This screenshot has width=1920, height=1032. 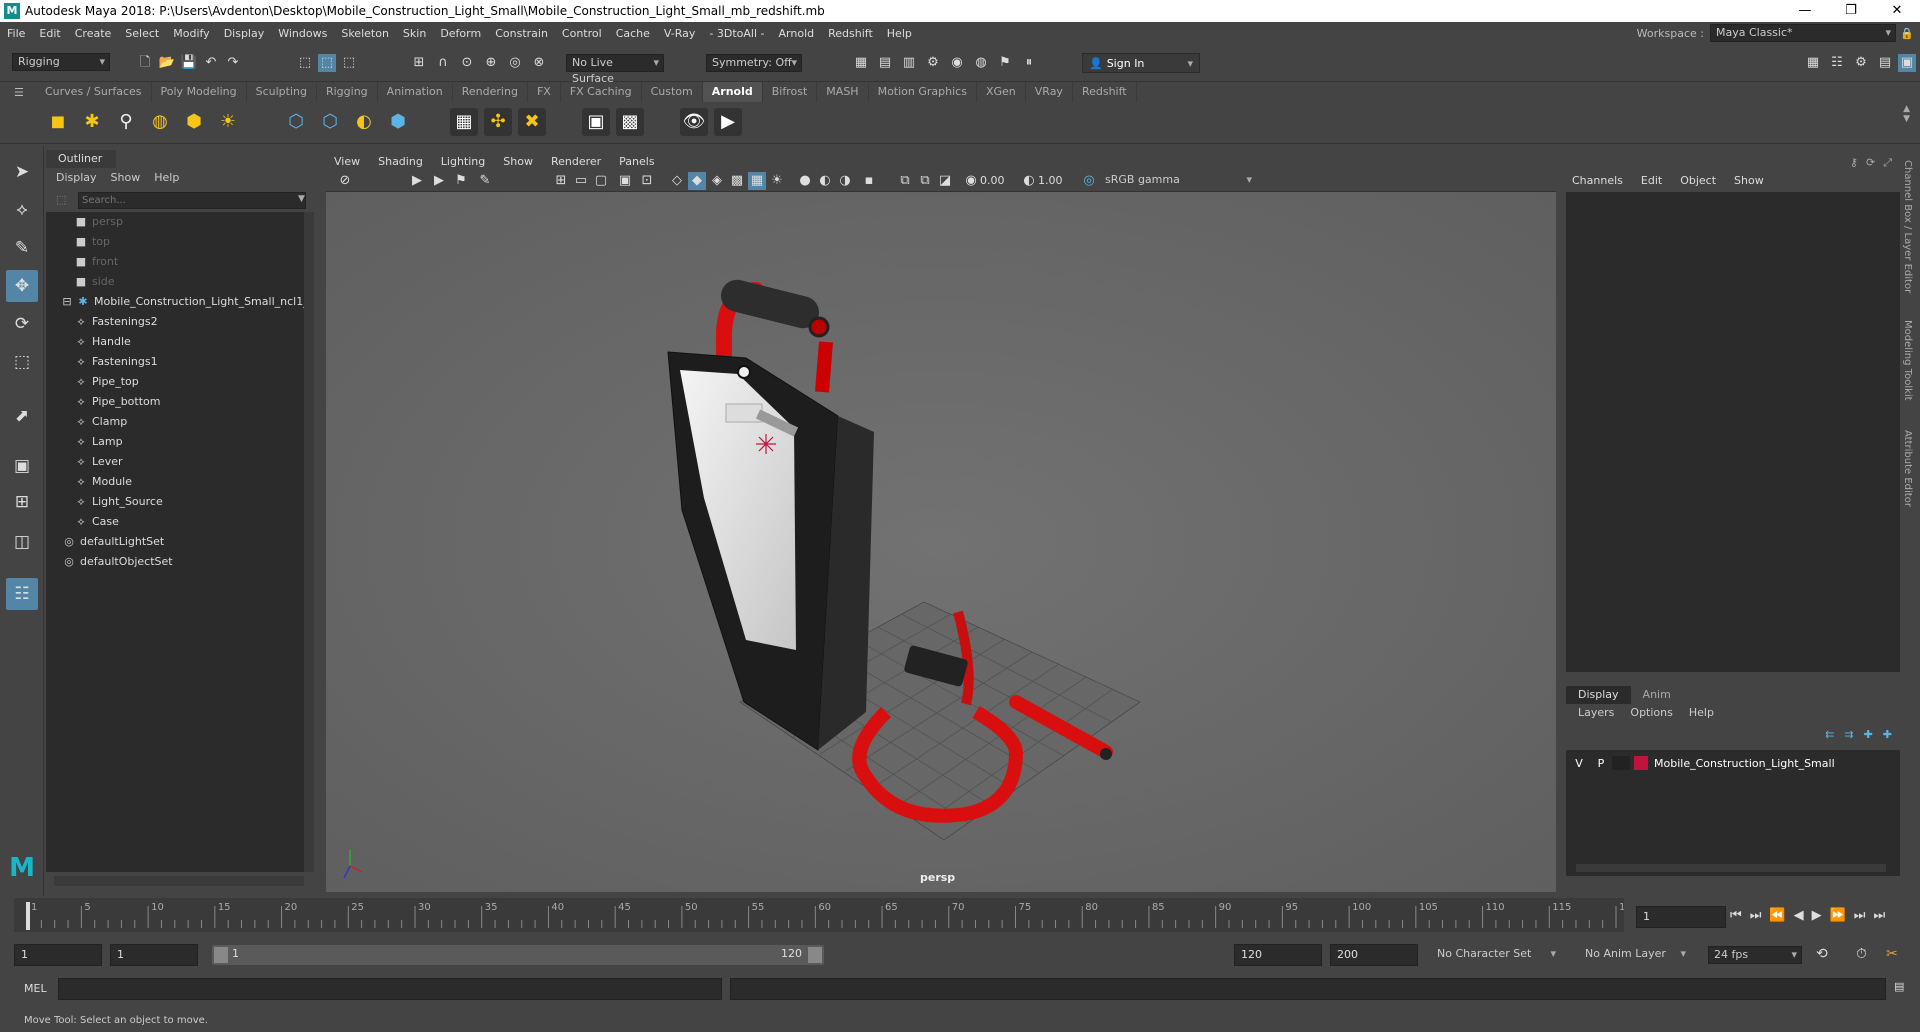 What do you see at coordinates (145, 63) in the screenshot?
I see `new-scene-icon: 🗋` at bounding box center [145, 63].